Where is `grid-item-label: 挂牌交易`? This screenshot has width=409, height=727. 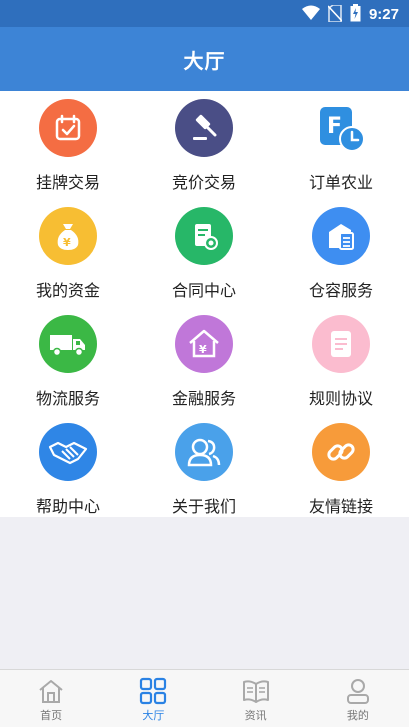 grid-item-label: 挂牌交易 is located at coordinates (67, 182).